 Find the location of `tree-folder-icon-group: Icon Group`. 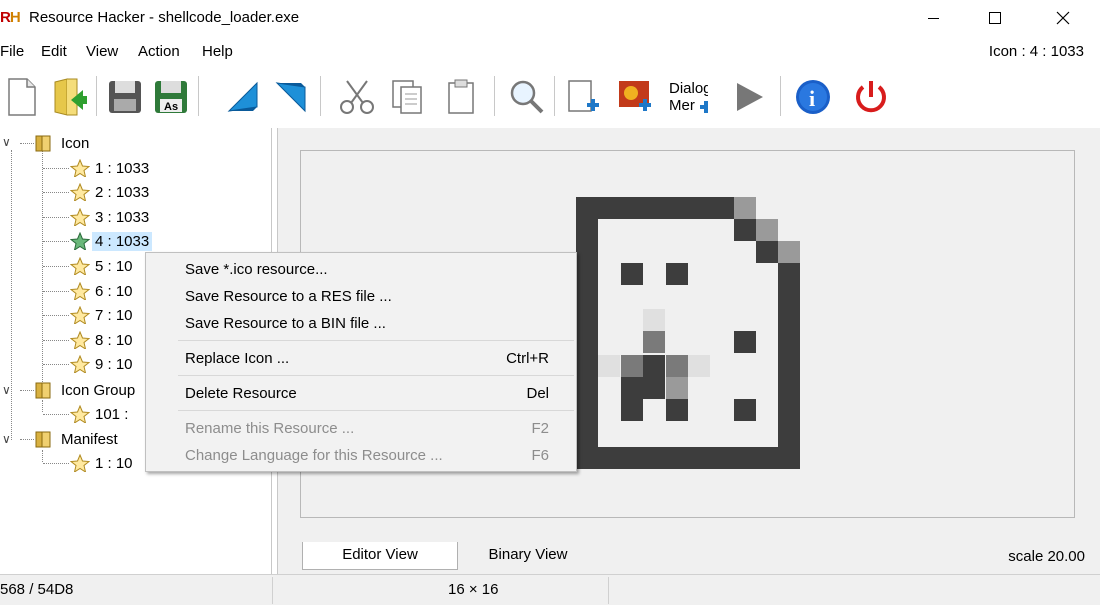

tree-folder-icon-group: Icon Group is located at coordinates (86, 390).